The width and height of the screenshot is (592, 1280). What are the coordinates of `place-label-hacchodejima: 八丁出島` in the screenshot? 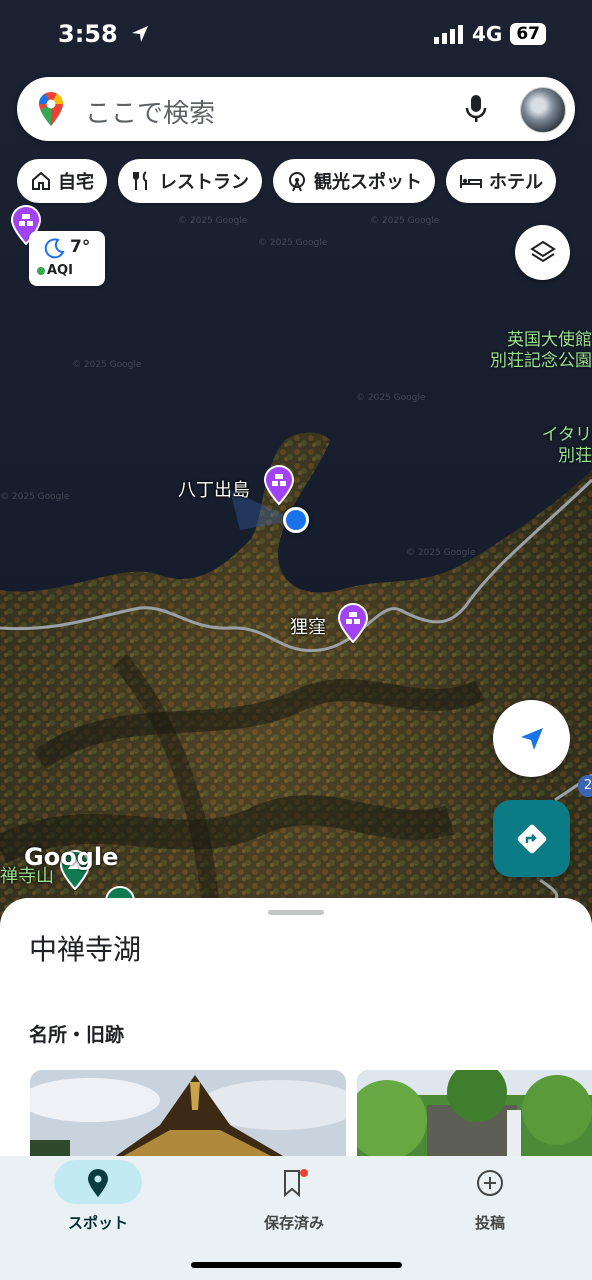 It's located at (214, 489).